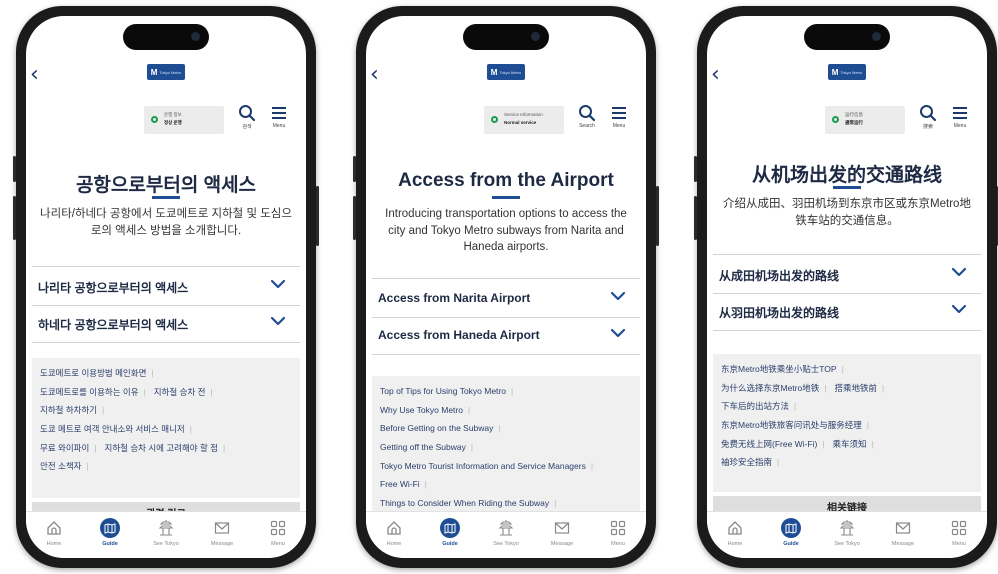 Image resolution: width=998 pixels, height=574 pixels. I want to click on tips-link-row: 지하철 하차하기 |, so click(166, 410).